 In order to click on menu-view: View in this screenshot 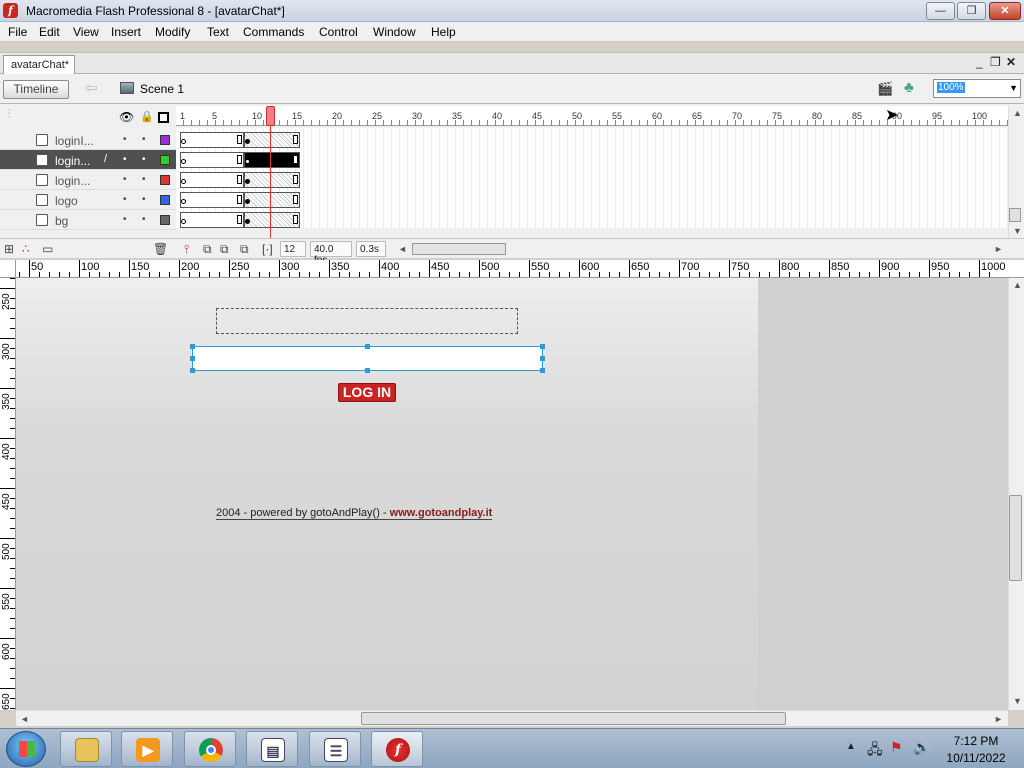, I will do `click(86, 32)`.